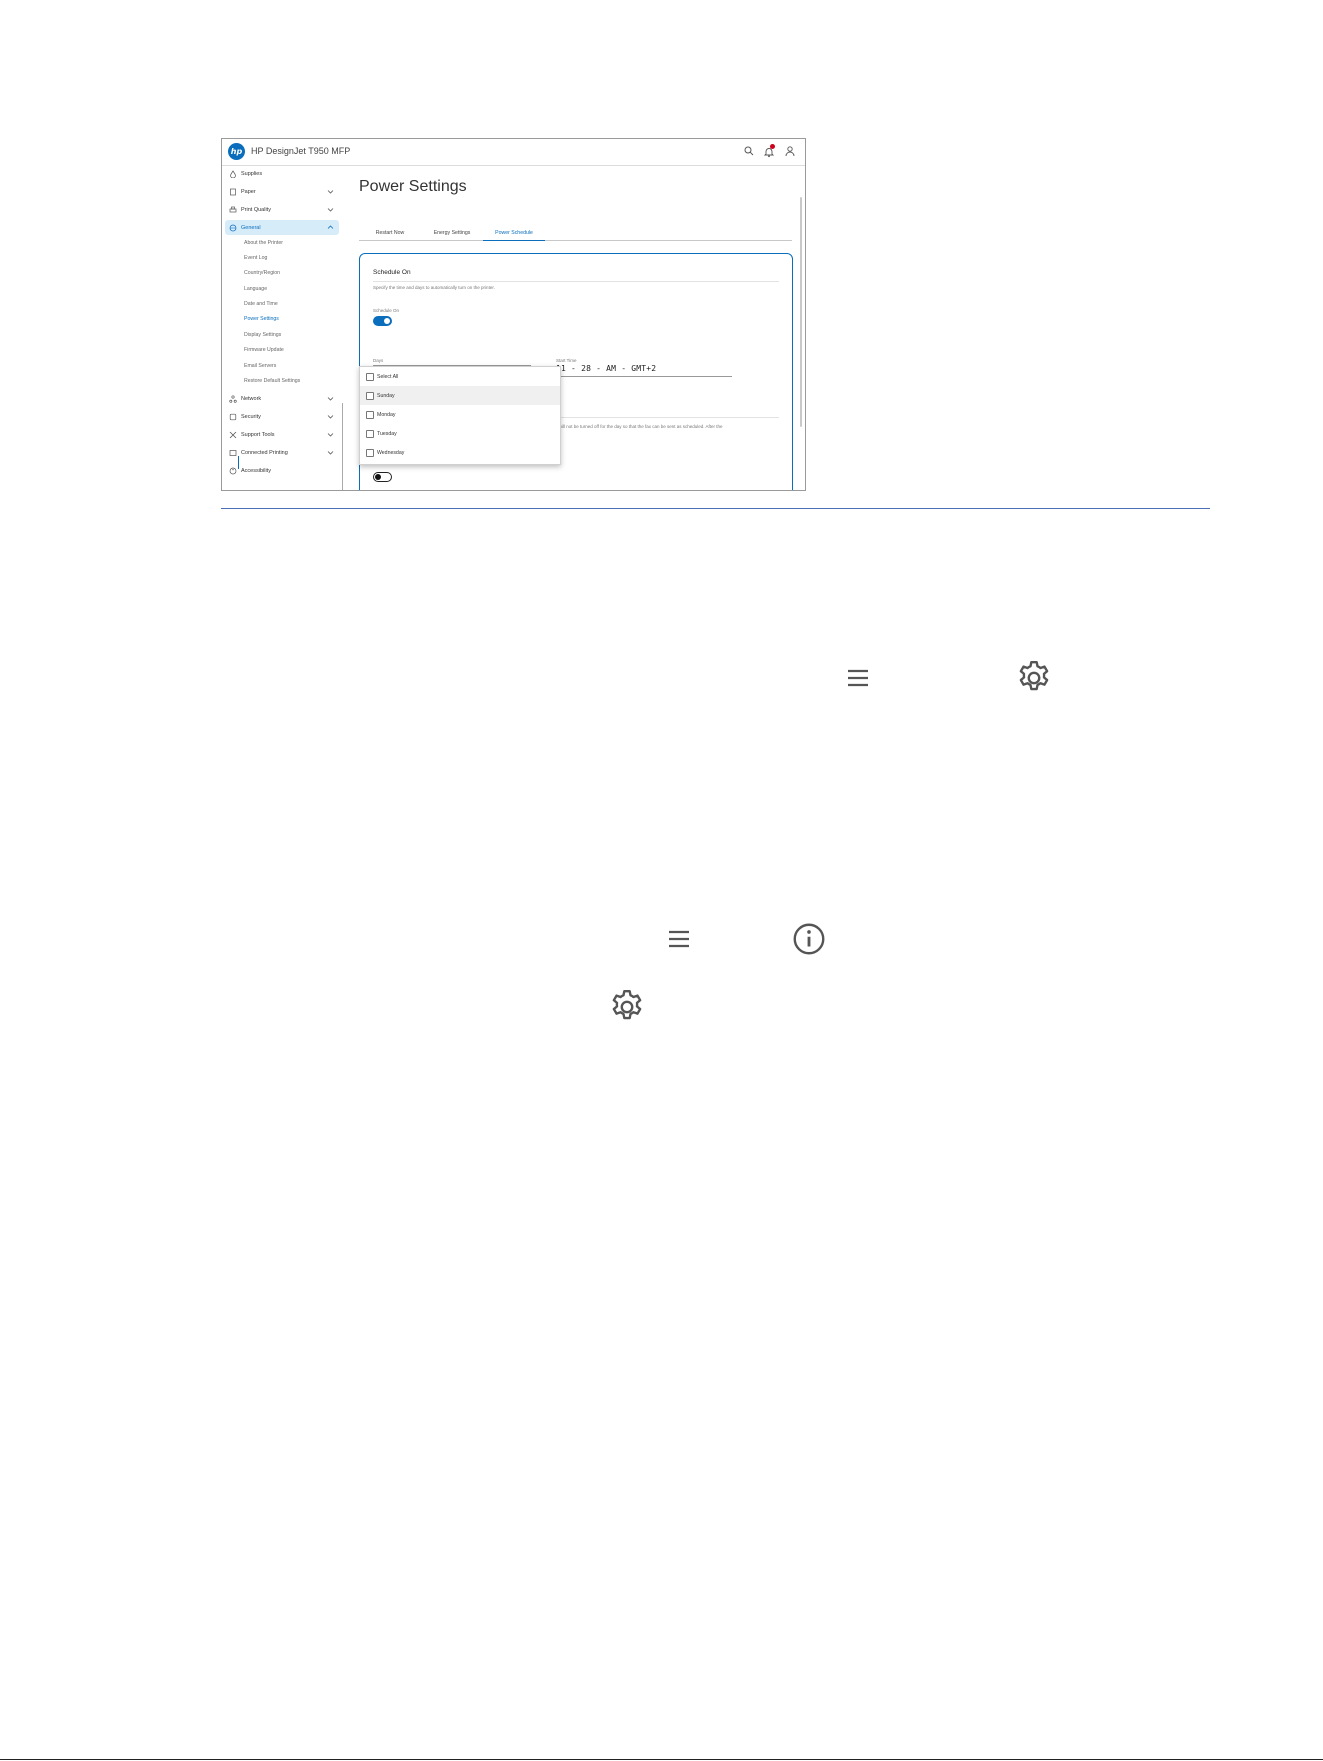 This screenshot has width=1323, height=1761. Describe the element at coordinates (390, 232) in the screenshot. I see `tab-restart-now: Restart Now` at that location.